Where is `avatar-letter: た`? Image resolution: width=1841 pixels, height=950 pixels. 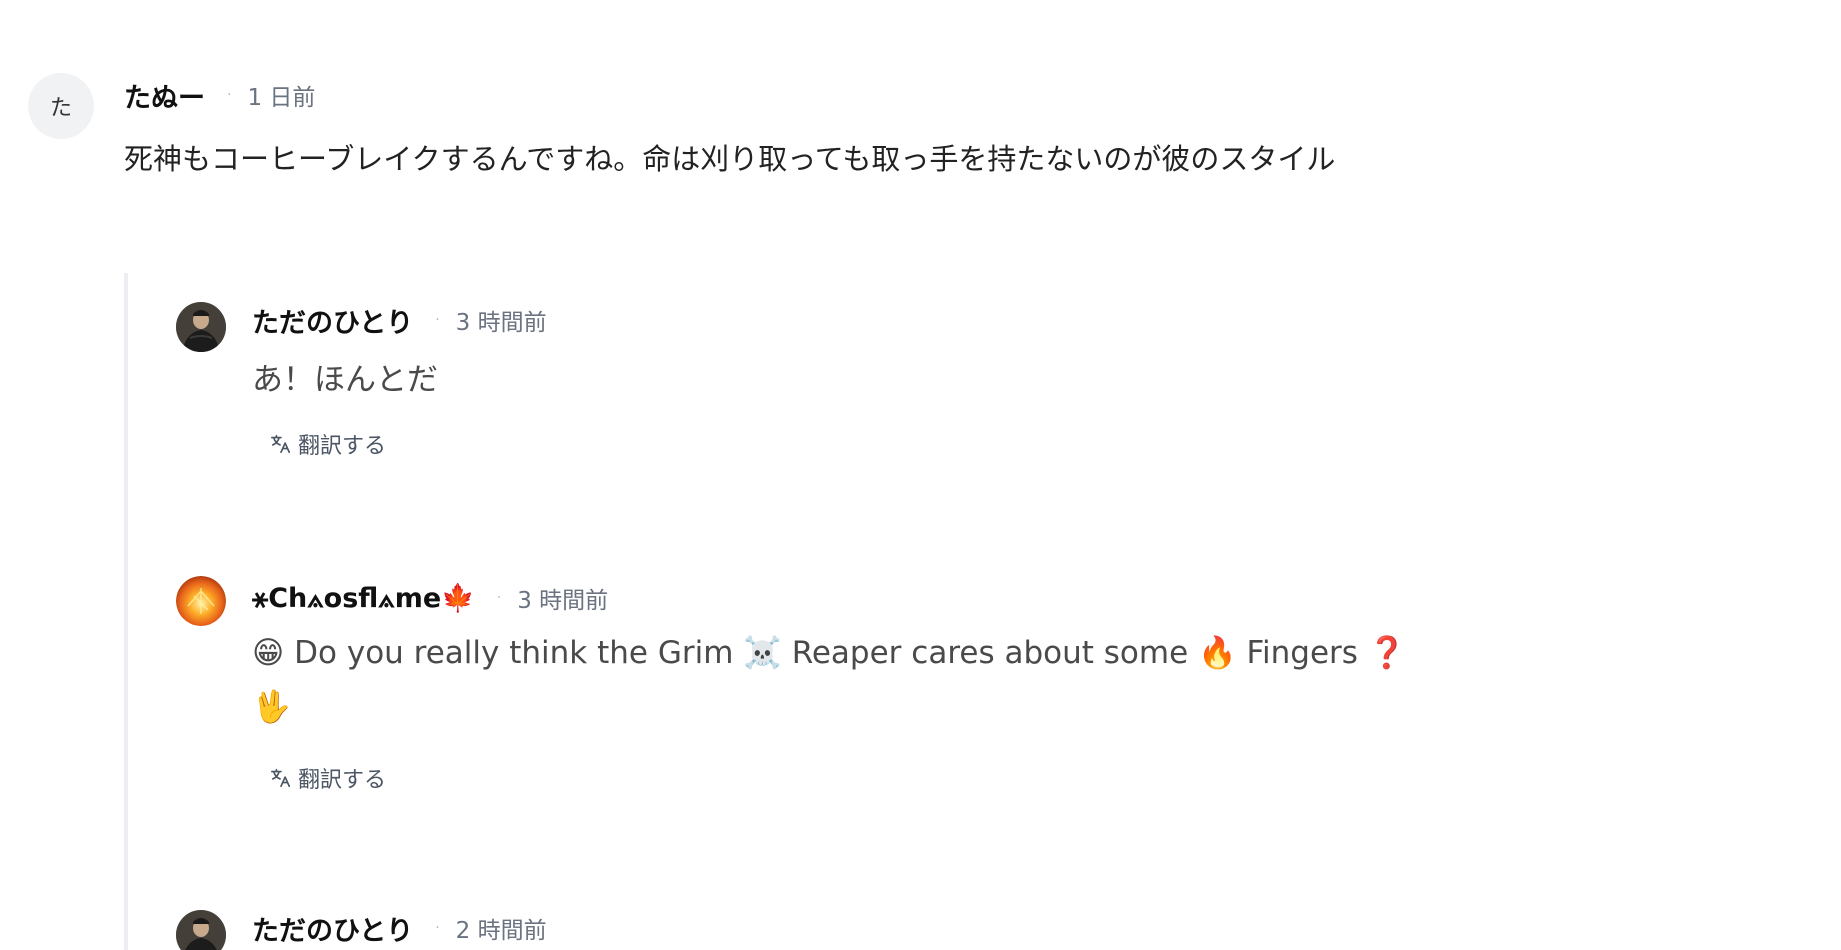 avatar-letter: た is located at coordinates (60, 108).